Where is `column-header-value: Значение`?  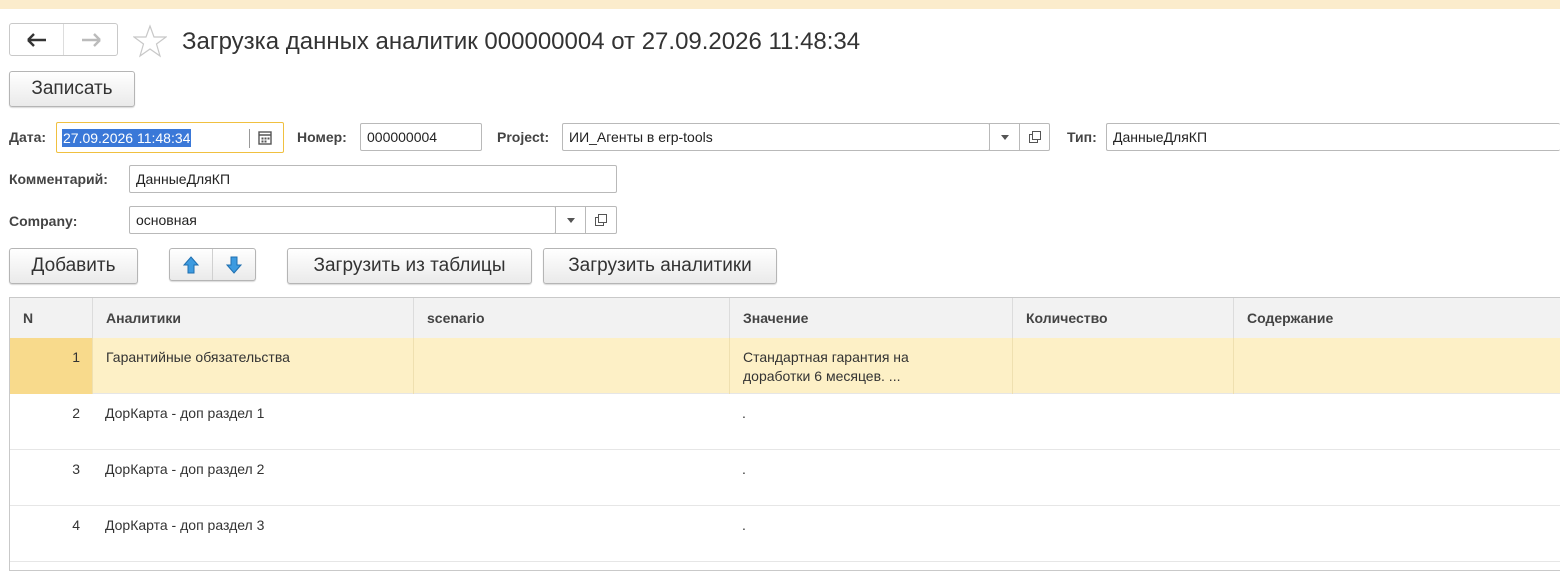
column-header-value: Значение is located at coordinates (870, 318).